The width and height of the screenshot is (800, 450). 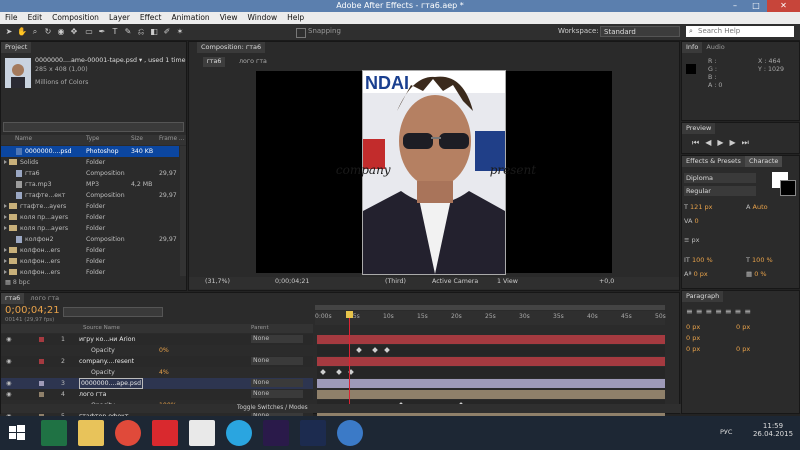 I want to click on font-size-value: 121 px, so click(x=701, y=207).